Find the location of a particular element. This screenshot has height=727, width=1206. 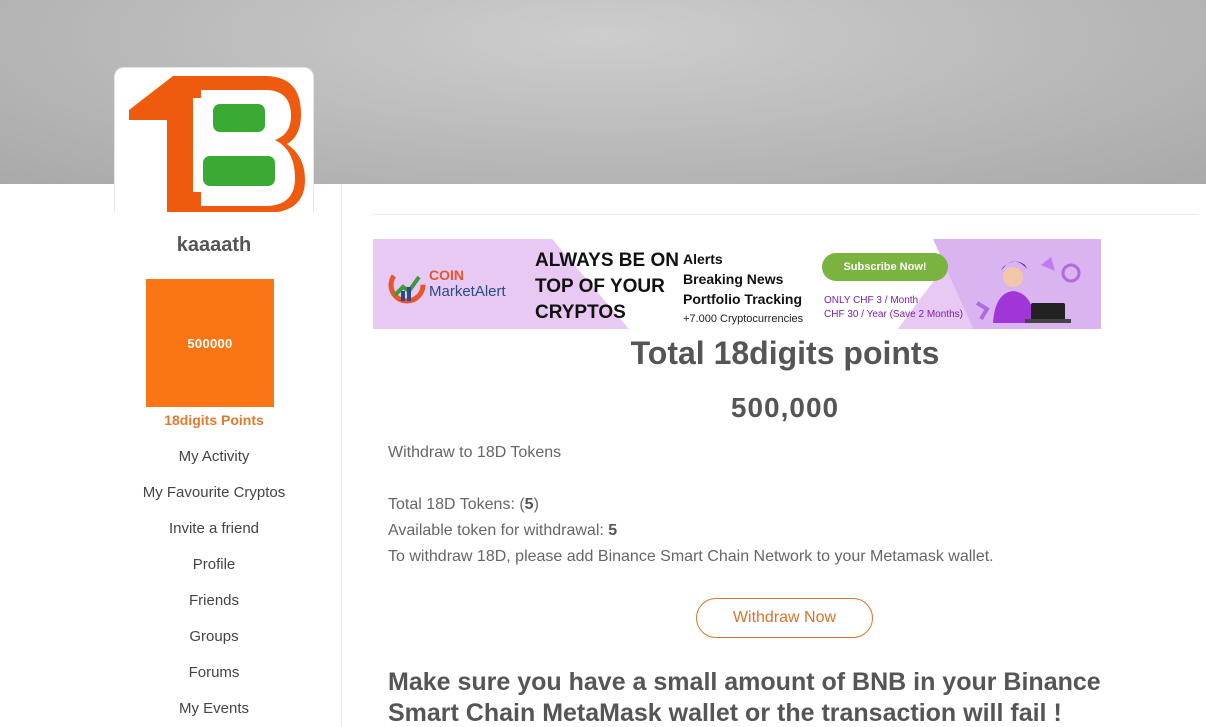

total-tokens-label: Total 18D Tokens: ( is located at coordinates (456, 504).